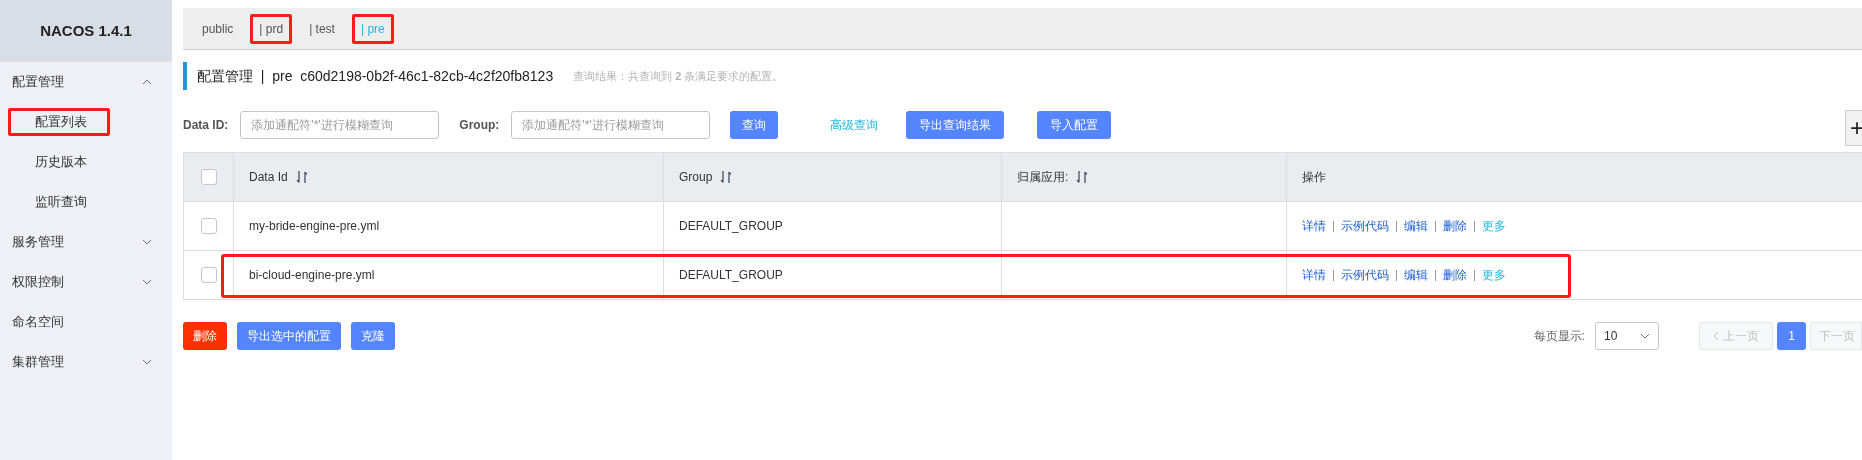 This screenshot has height=460, width=1862. What do you see at coordinates (268, 177) in the screenshot?
I see `column-header: Data Id` at bounding box center [268, 177].